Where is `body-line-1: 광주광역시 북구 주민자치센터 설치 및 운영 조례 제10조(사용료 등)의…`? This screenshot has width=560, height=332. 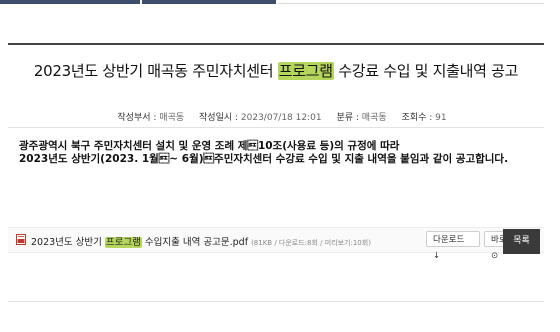 body-line-1: 광주광역시 북구 주민자치센터 설치 및 운영 조례 제10조(사용료 등)의… is located at coordinates (209, 146).